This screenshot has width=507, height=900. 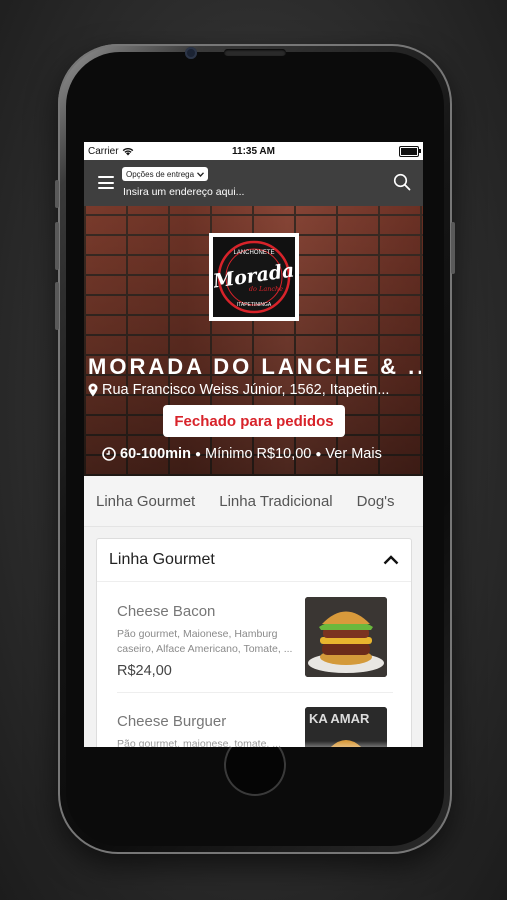 What do you see at coordinates (93, 390) in the screenshot?
I see `location-pin-icon` at bounding box center [93, 390].